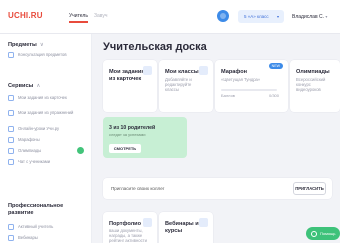 The width and height of the screenshot is (340, 243). What do you see at coordinates (217, 188) in the screenshot?
I see `invite-colleagues-bar: Пригласите своих коллег ПРИГЛАСИТЬ` at bounding box center [217, 188].